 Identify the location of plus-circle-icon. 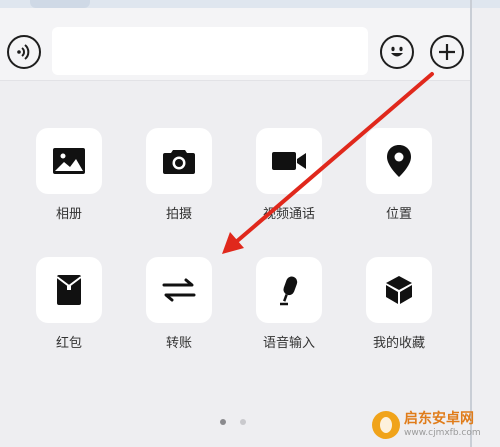
(447, 52).